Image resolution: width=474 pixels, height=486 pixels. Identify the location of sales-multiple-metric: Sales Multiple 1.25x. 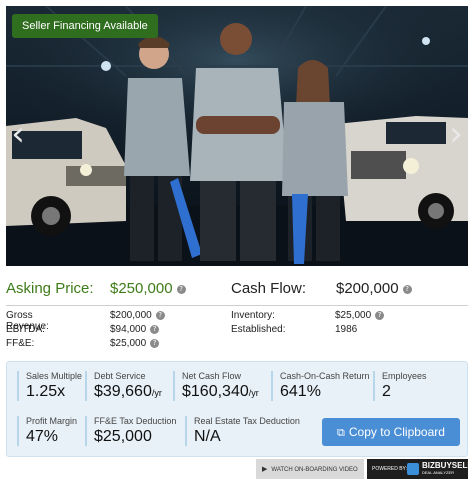
(49, 386).